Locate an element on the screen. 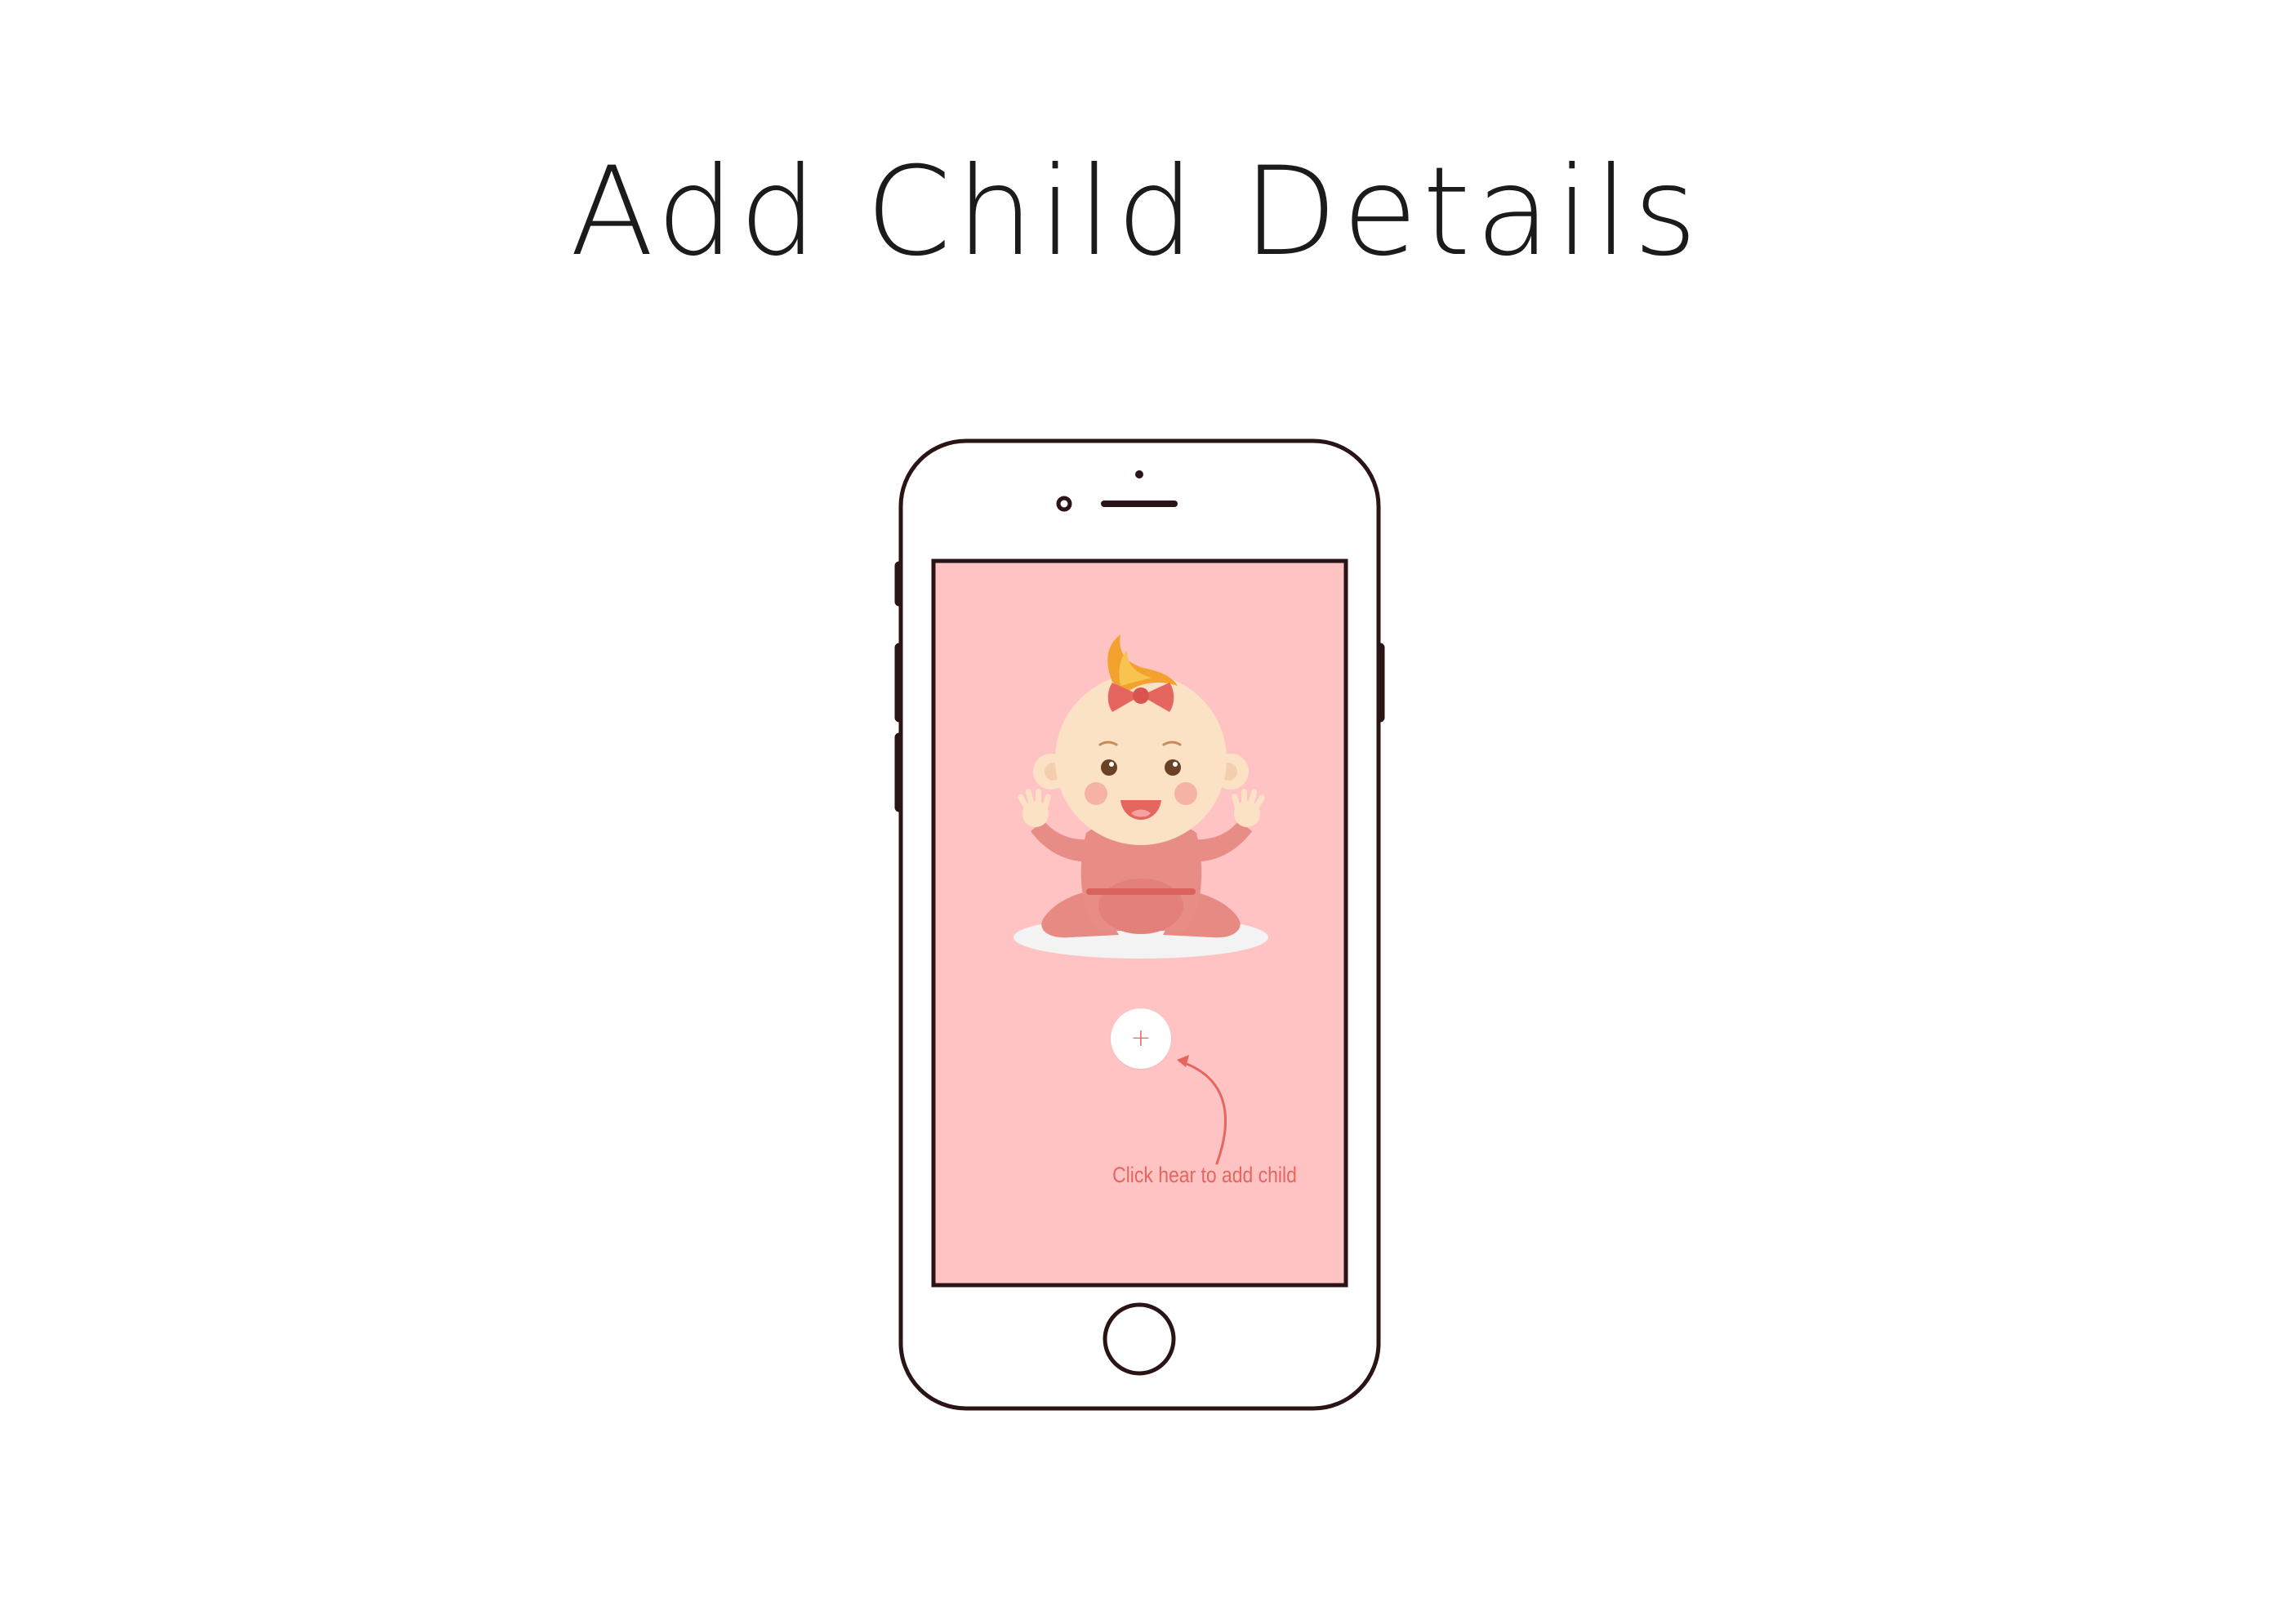  right-eye is located at coordinates (1173, 767).